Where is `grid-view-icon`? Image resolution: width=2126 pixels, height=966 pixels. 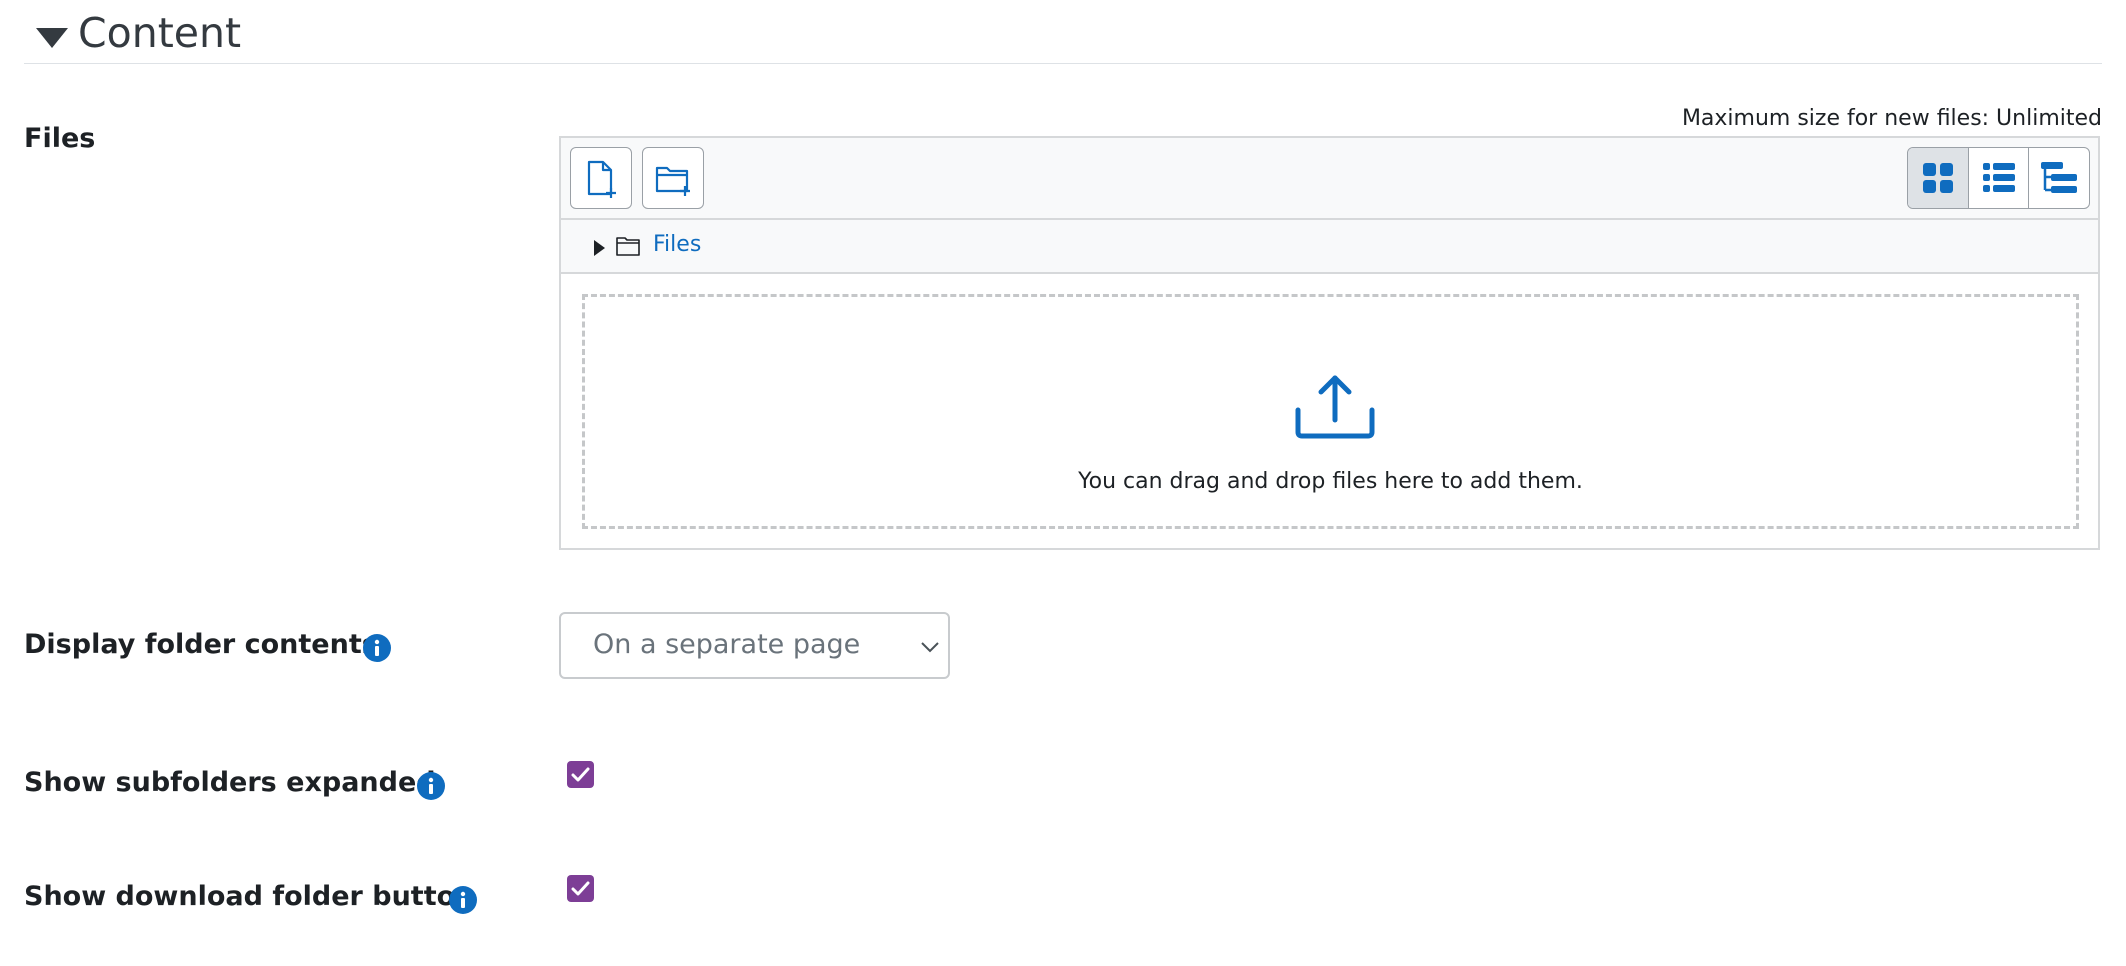
grid-view-icon is located at coordinates (1937, 178).